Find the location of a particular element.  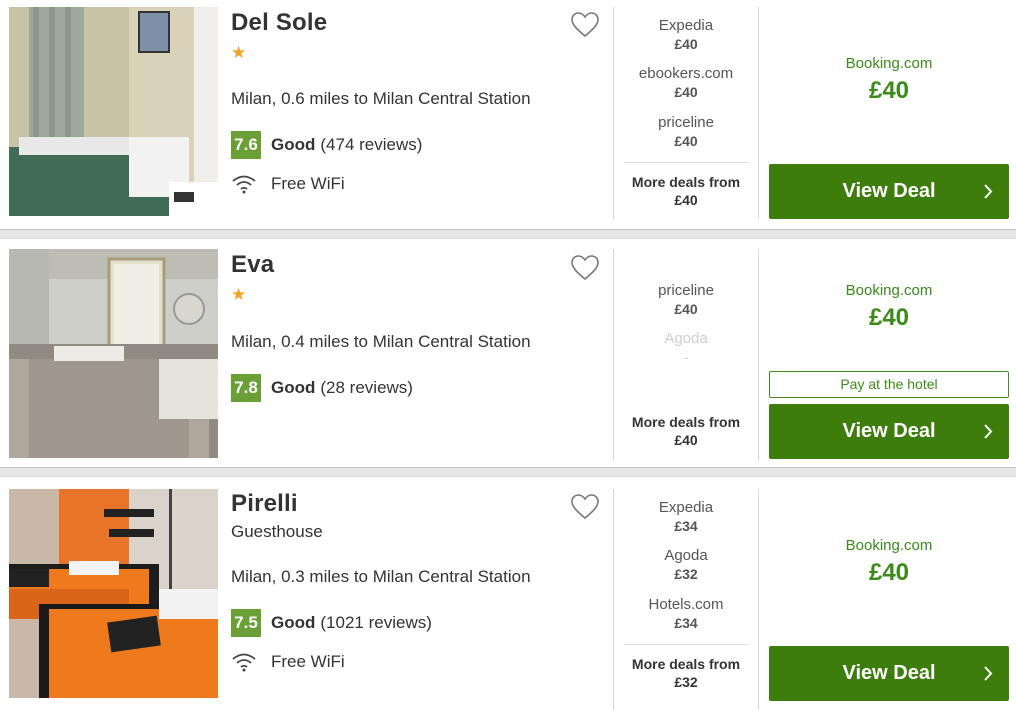

deal-provider: Hotels.com is located at coordinates (686, 604).